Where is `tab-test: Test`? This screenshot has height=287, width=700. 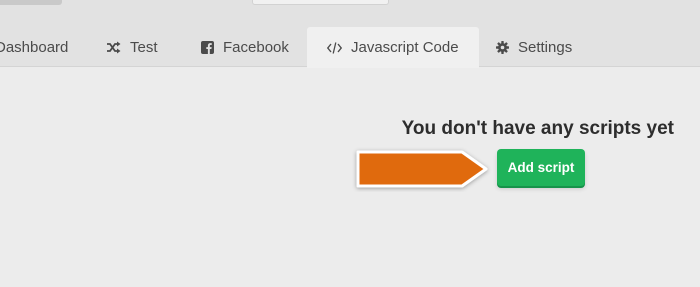
tab-test: Test is located at coordinates (132, 47).